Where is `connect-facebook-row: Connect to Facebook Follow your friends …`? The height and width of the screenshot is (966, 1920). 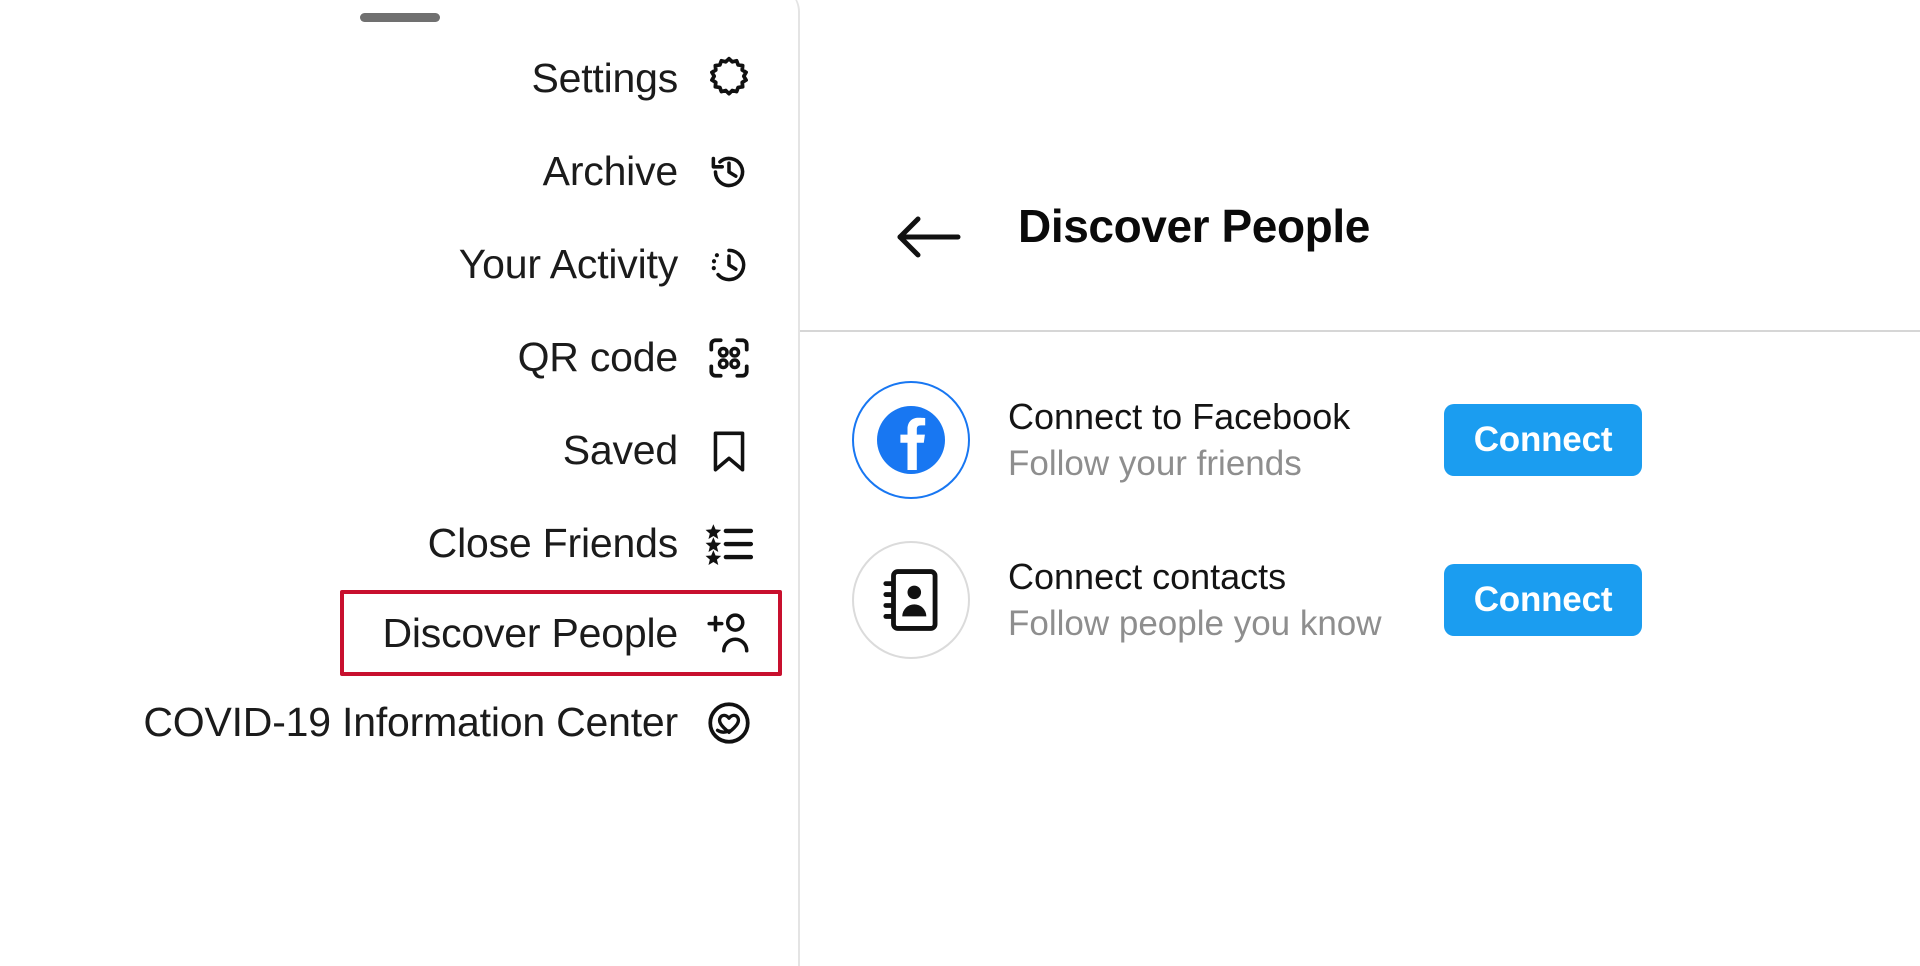
connect-facebook-row: Connect to Facebook Follow your friends … is located at coordinates (1360, 440).